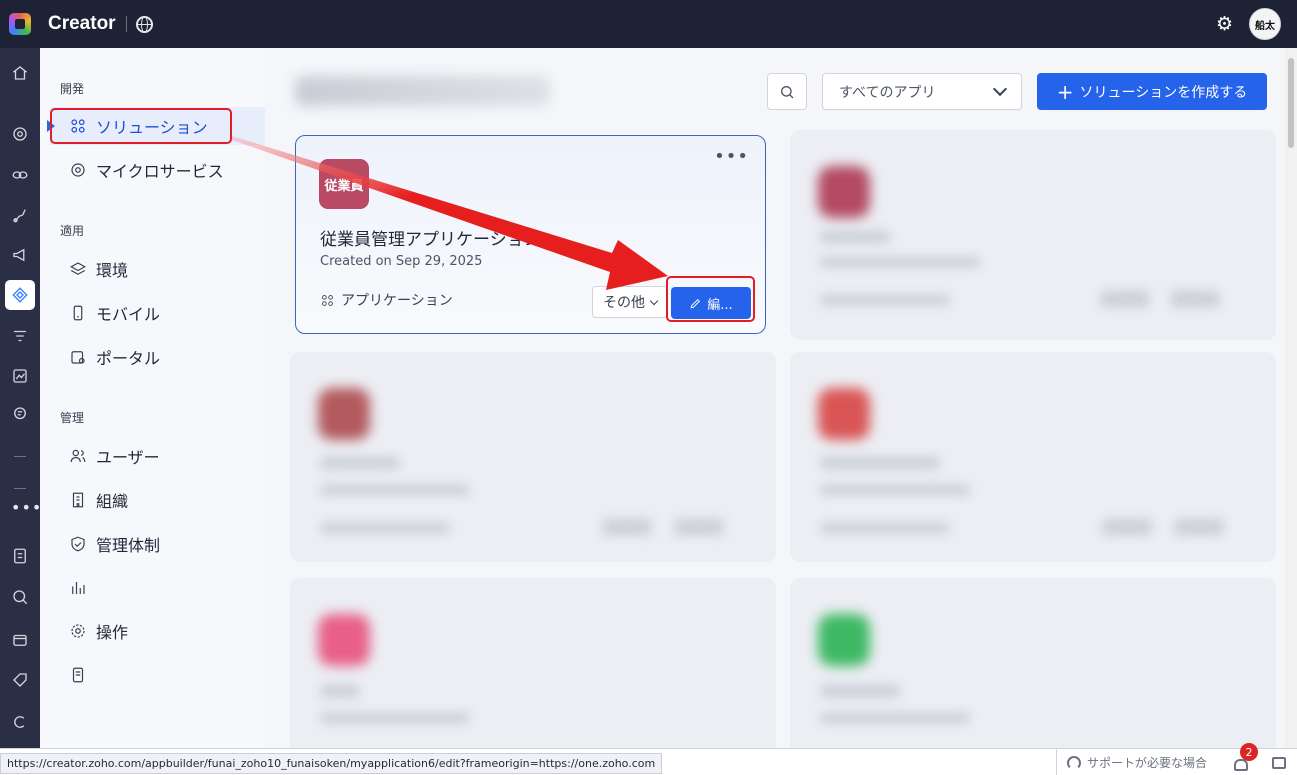 Image resolution: width=1297 pixels, height=775 pixels. Describe the element at coordinates (78, 357) in the screenshot. I see `portal-icon` at that location.